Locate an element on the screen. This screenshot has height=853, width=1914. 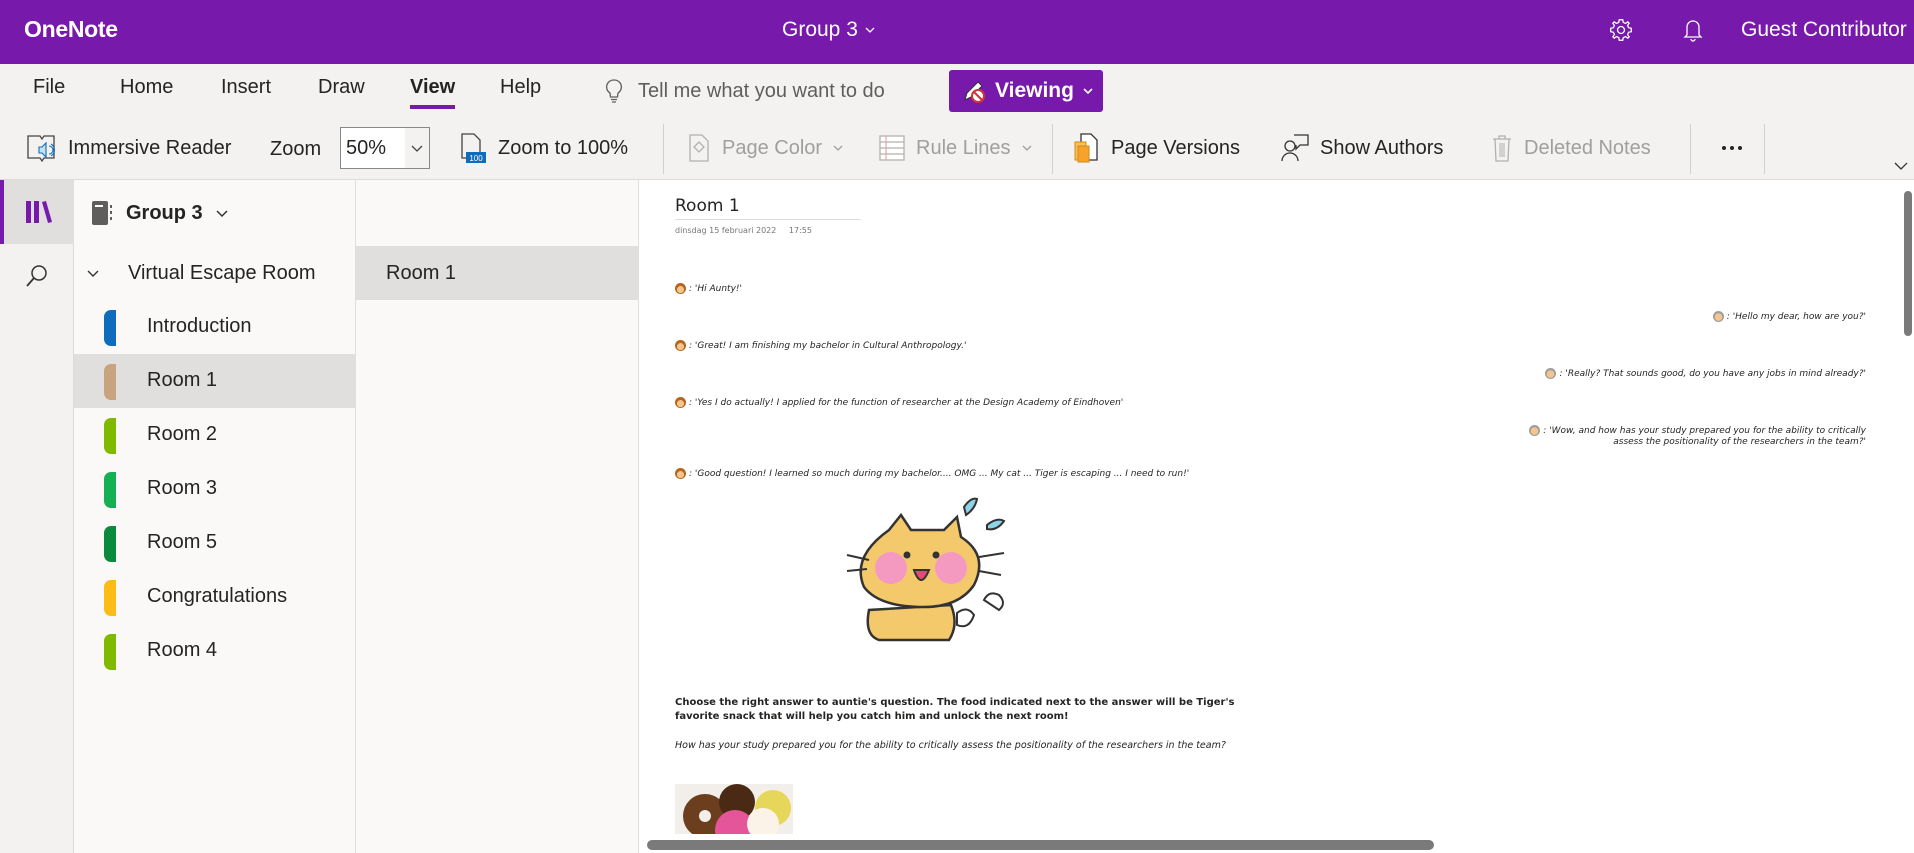
zoom-combobox is located at coordinates (385, 148).